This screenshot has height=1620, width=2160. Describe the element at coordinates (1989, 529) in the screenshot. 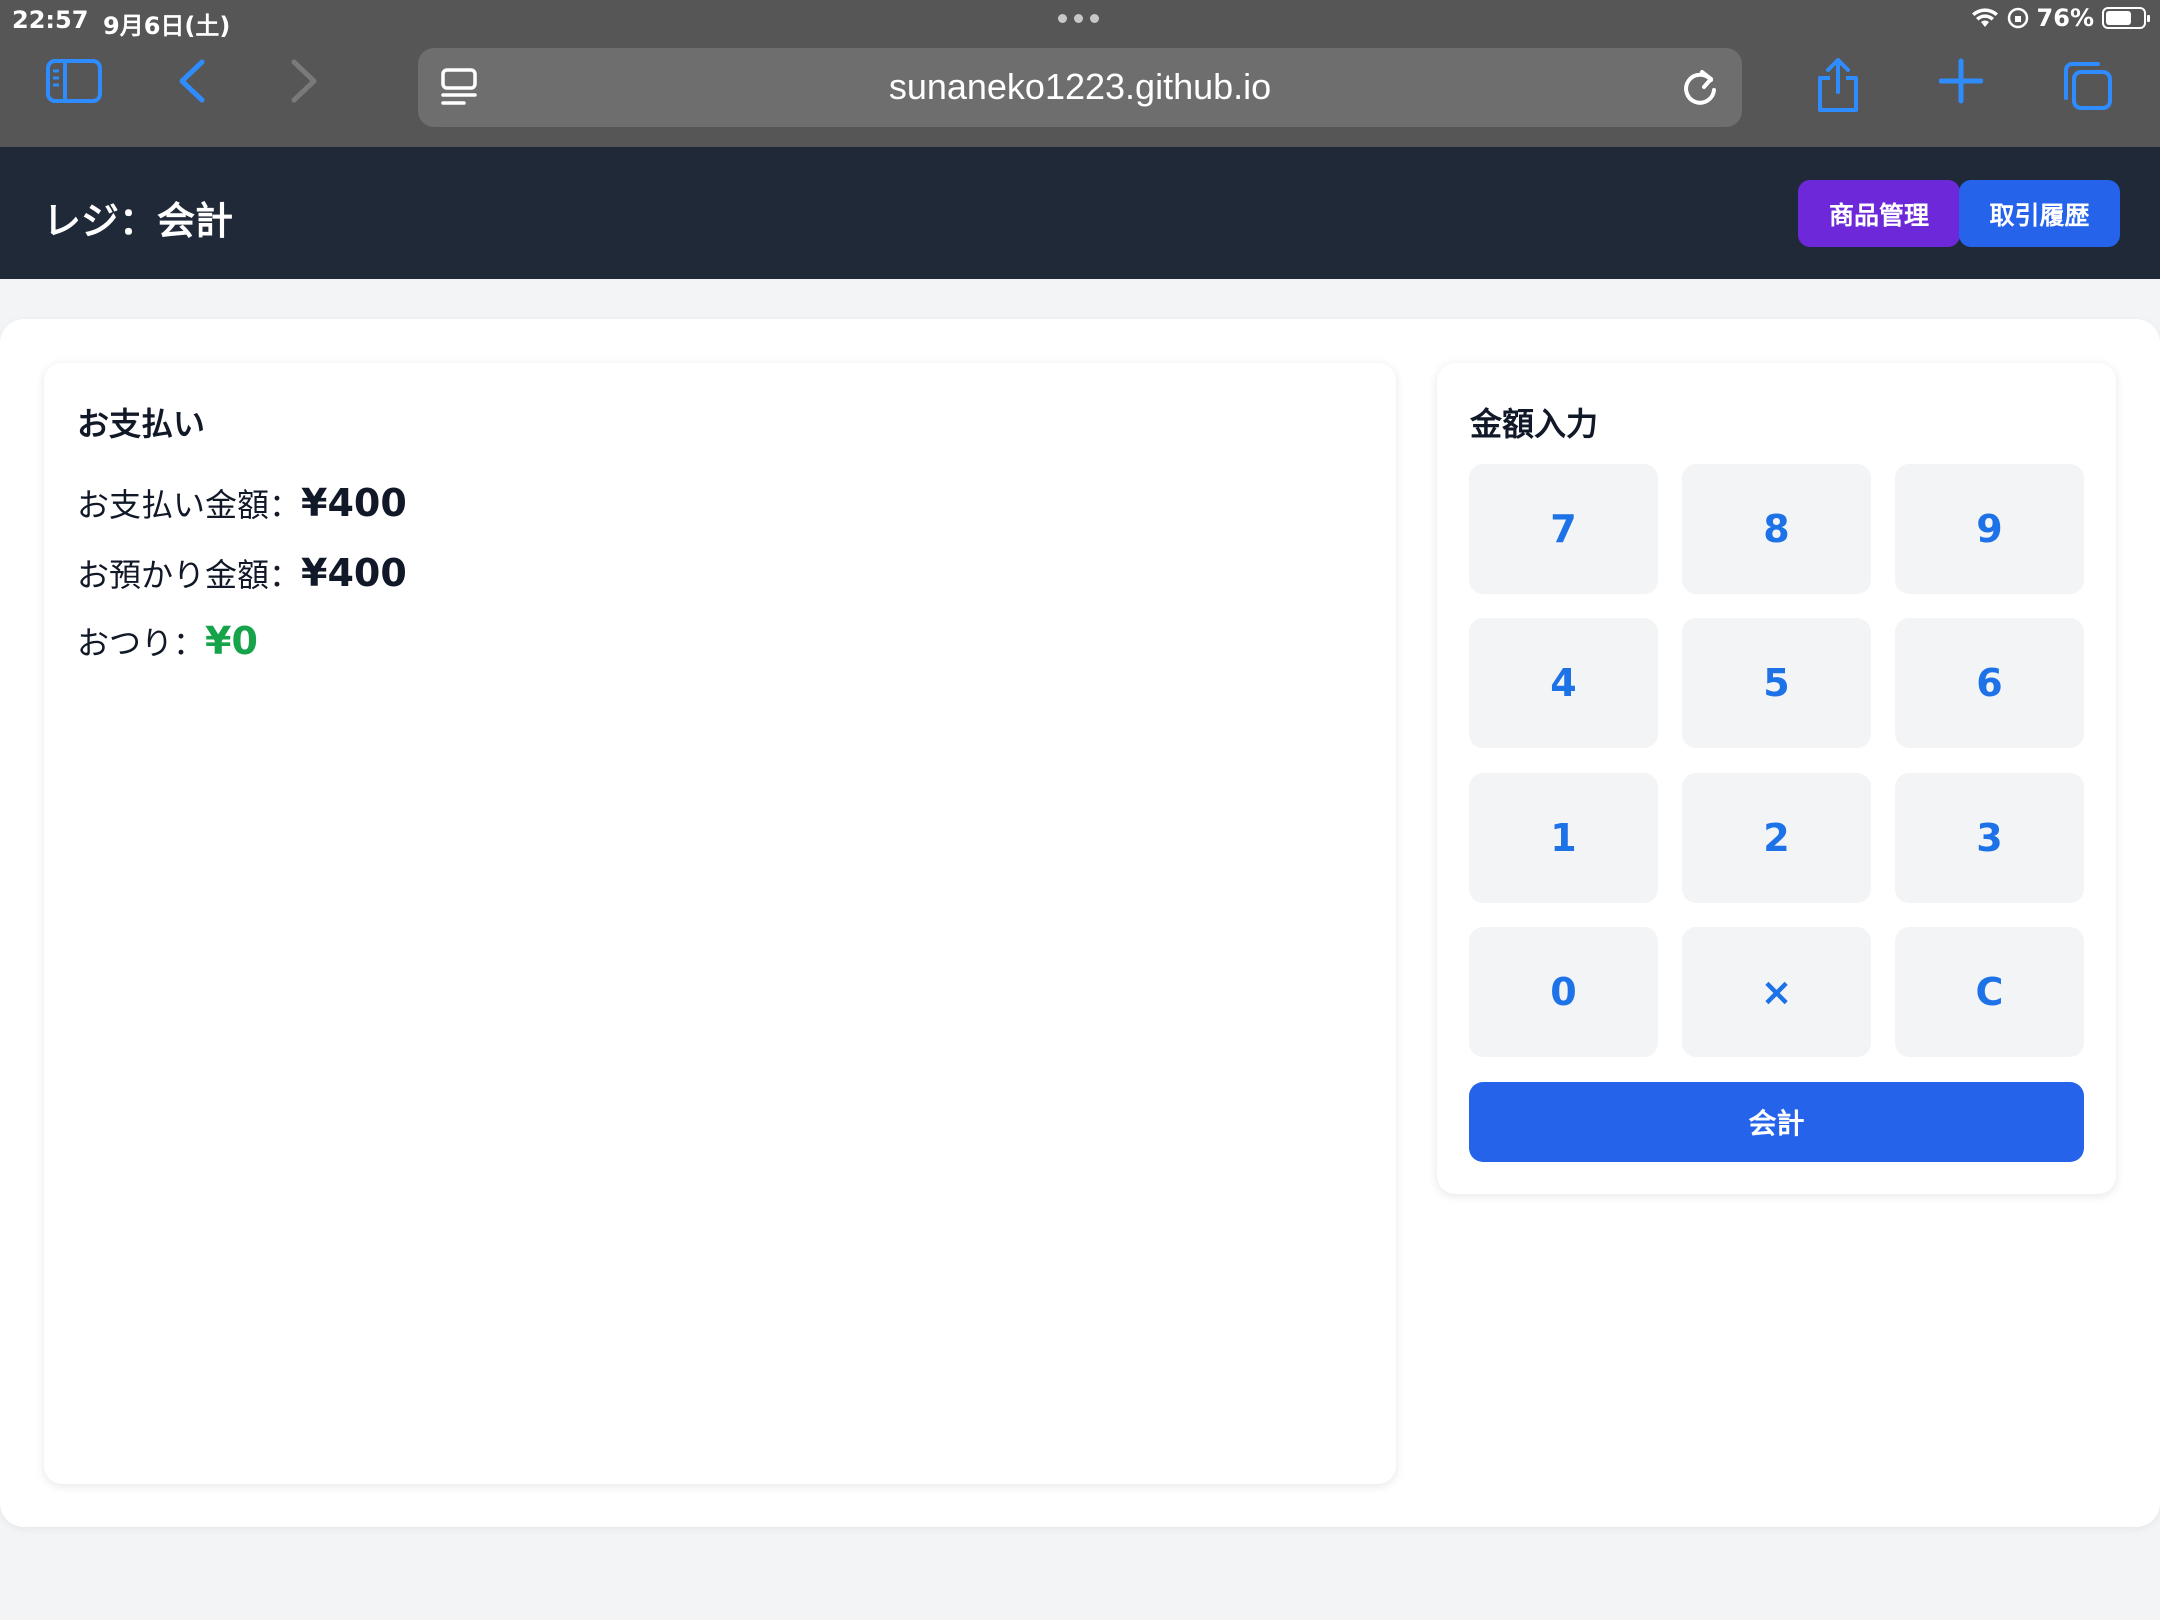

I see `key-9: 9` at that location.